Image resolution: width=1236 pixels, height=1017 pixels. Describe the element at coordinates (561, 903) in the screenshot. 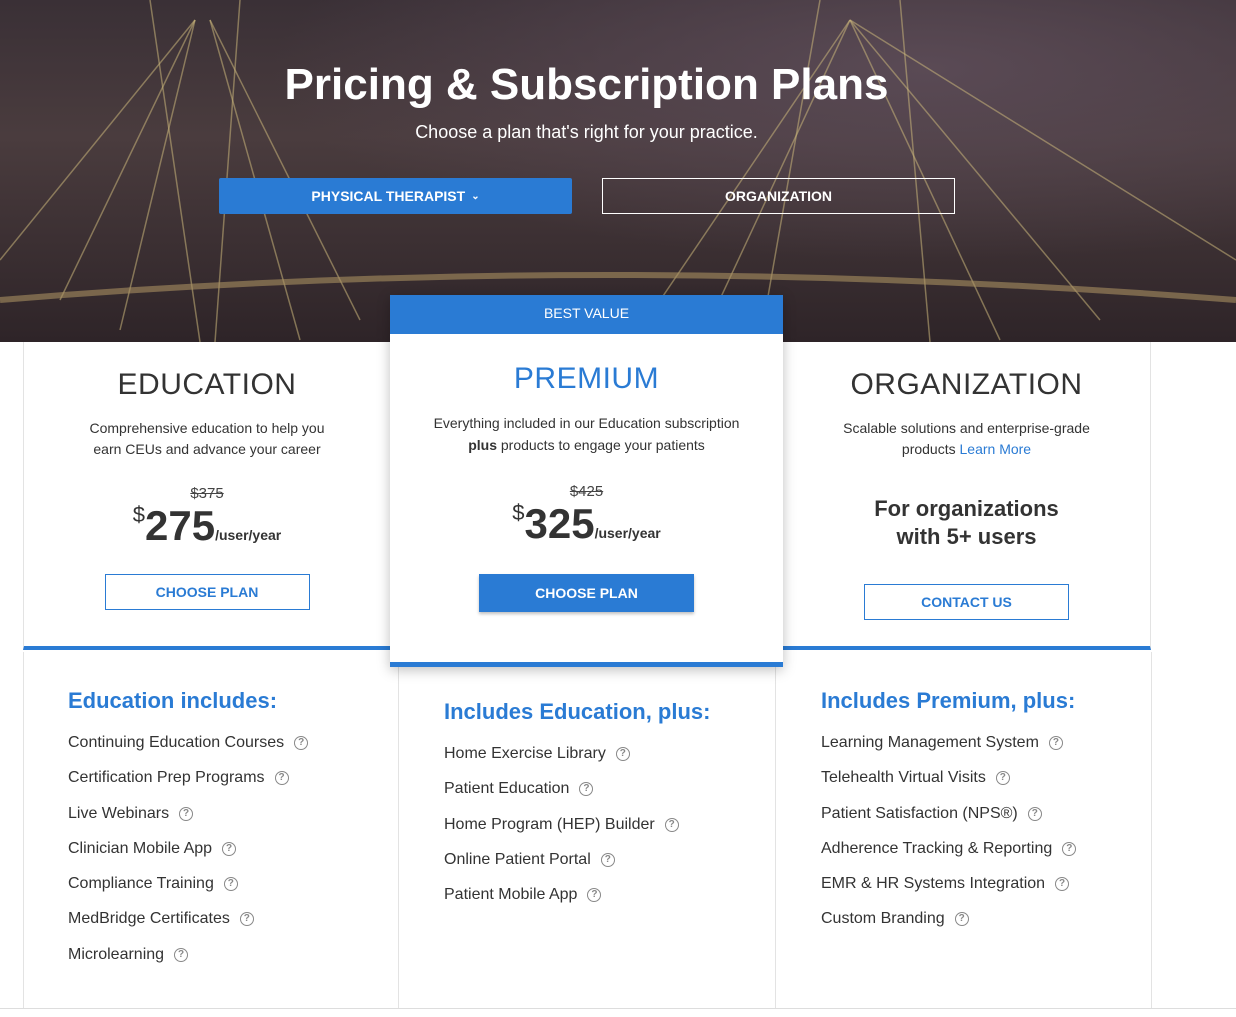

I see `feature-item: Patient Mobile App?` at that location.